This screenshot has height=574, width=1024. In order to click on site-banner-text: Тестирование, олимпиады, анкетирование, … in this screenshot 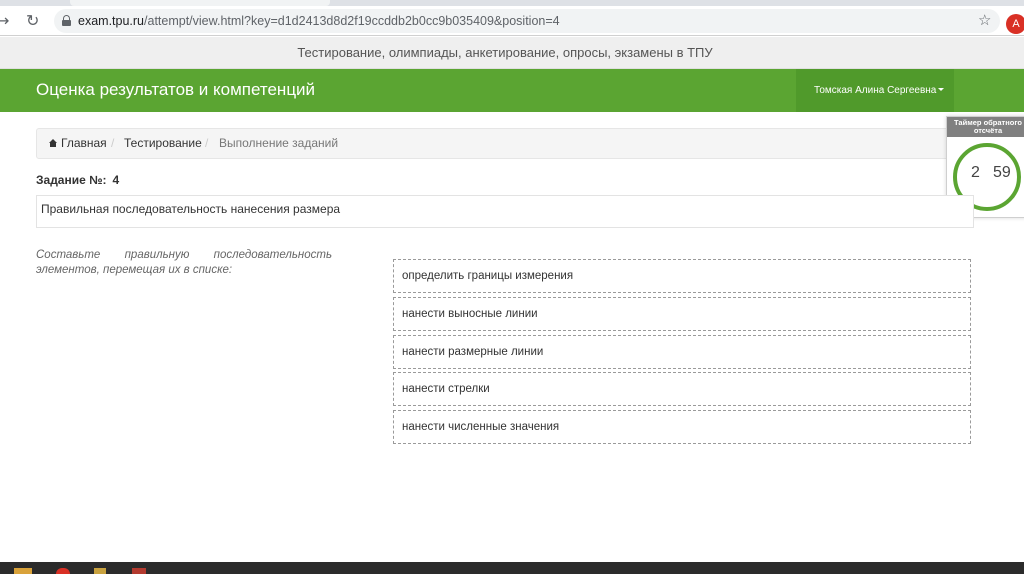, I will do `click(505, 52)`.